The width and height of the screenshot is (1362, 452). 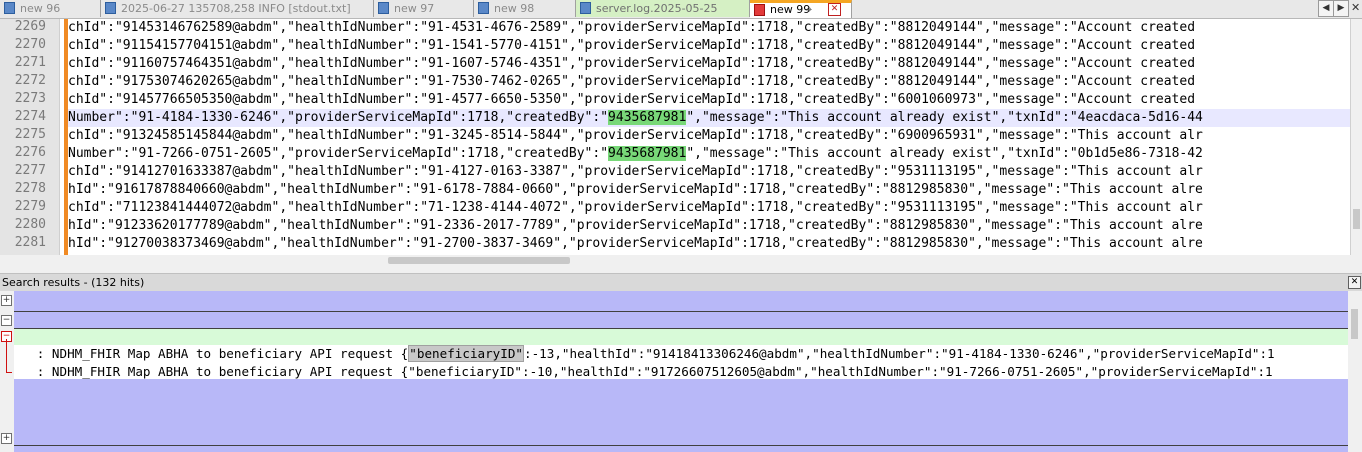 I want to click on search-results-title: Search results - (132 hits), so click(x=73, y=282).